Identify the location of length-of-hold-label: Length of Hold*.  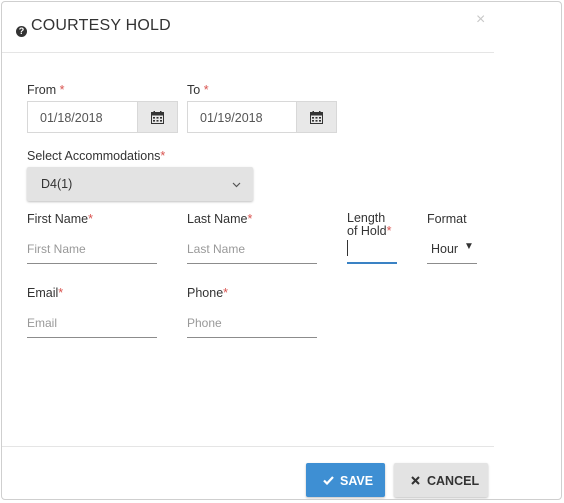
(369, 225).